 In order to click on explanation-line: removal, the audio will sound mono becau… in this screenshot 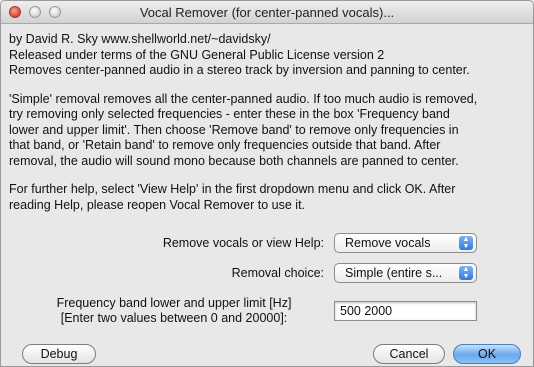, I will do `click(234, 160)`.